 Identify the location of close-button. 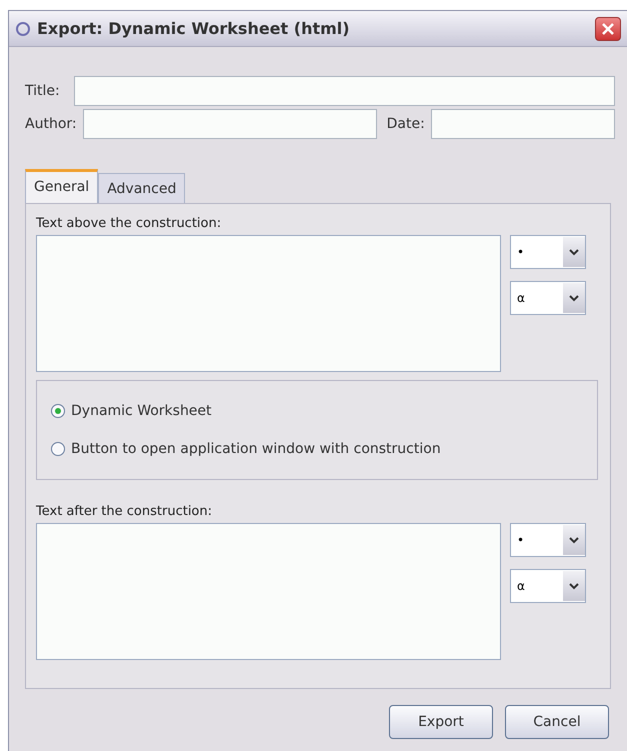
(608, 28).